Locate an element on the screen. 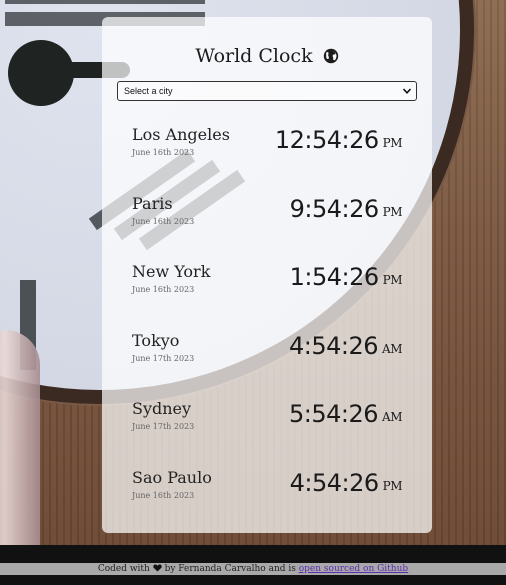 Image resolution: width=506 pixels, height=585 pixels. city-row-los-angeles: Los Angeles June 16th 2023 12:54:26 PM is located at coordinates (267, 145).